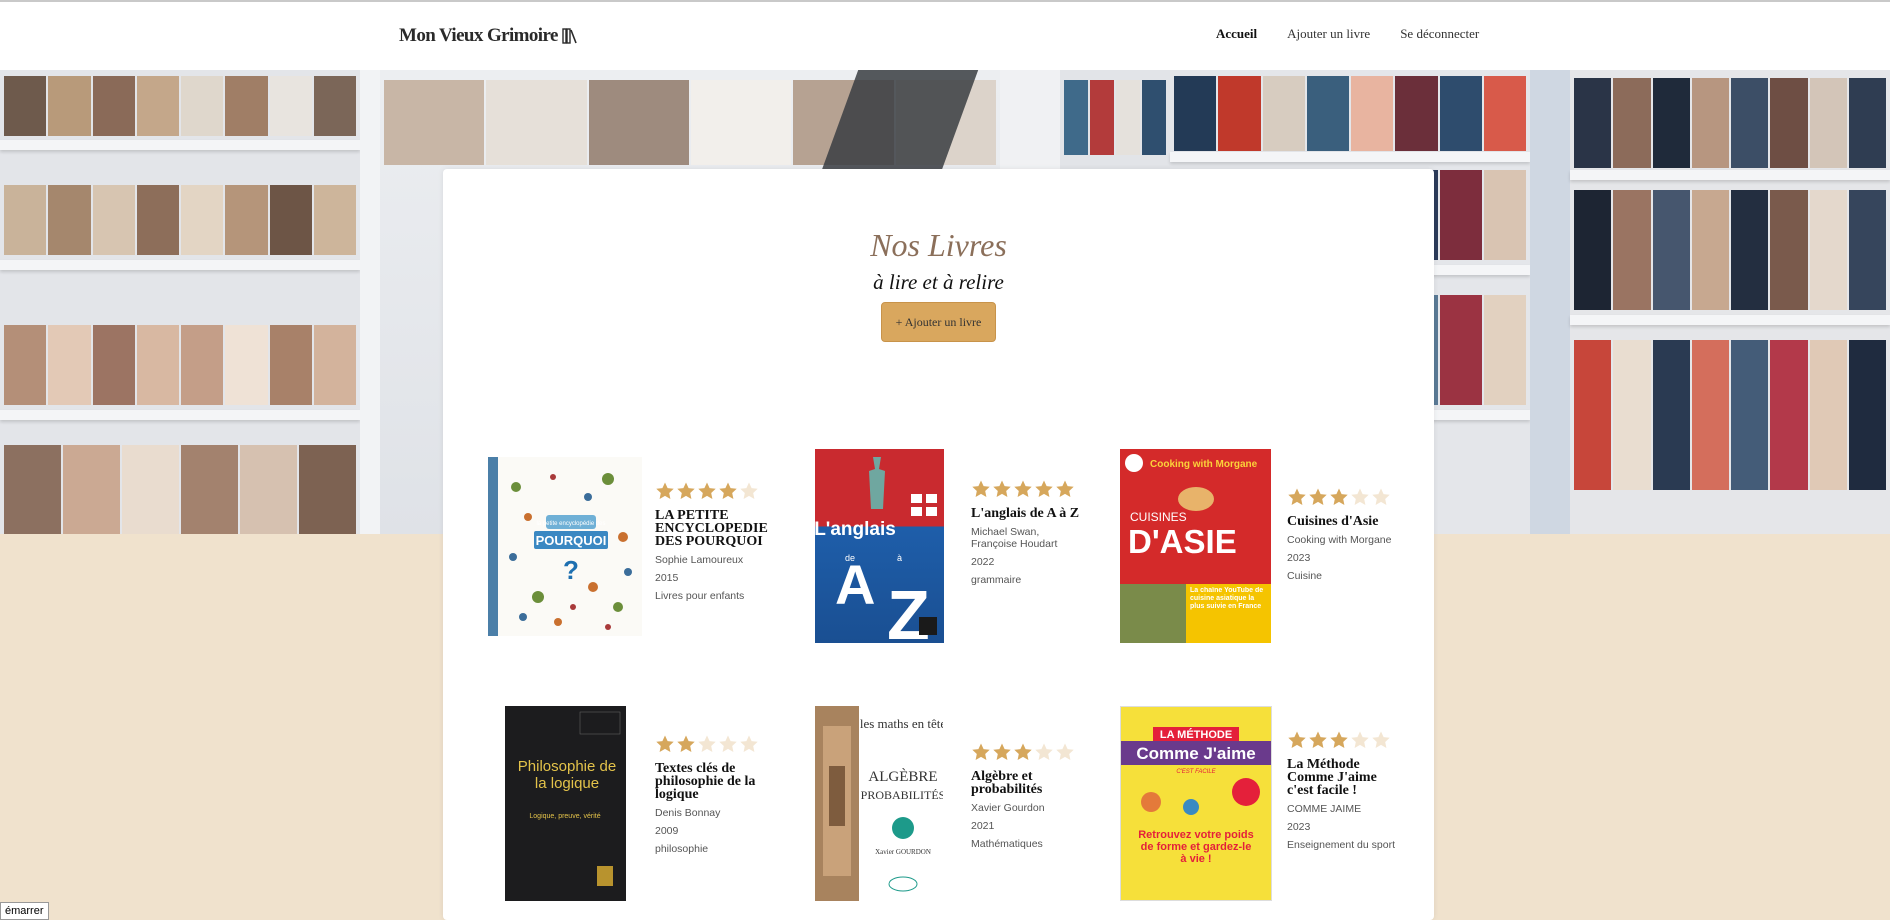 Image resolution: width=1890 pixels, height=920 pixels. I want to click on book-year: 2015, so click(667, 578).